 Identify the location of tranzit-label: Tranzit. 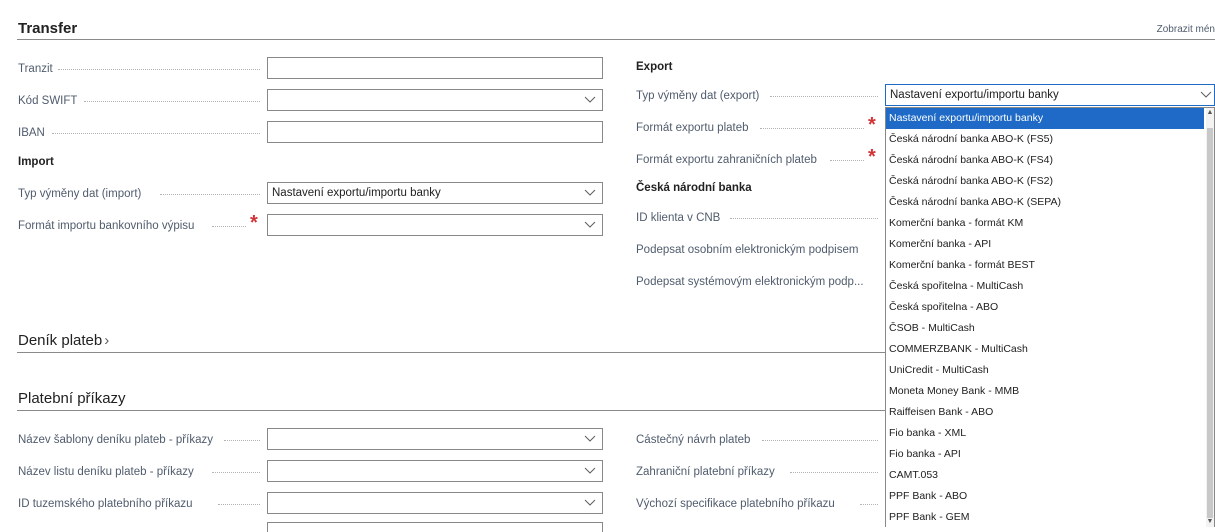
(35, 69).